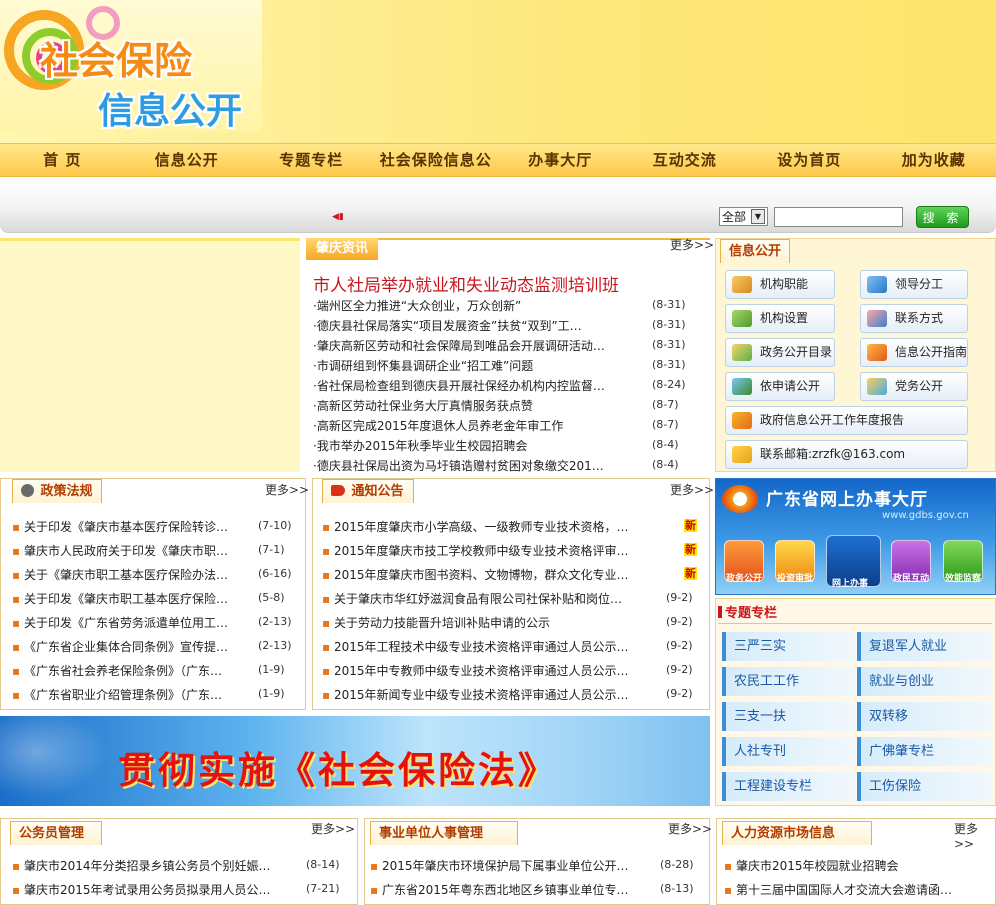 The height and width of the screenshot is (905, 996). I want to click on topic-link: 复退军人就业, so click(924, 646).